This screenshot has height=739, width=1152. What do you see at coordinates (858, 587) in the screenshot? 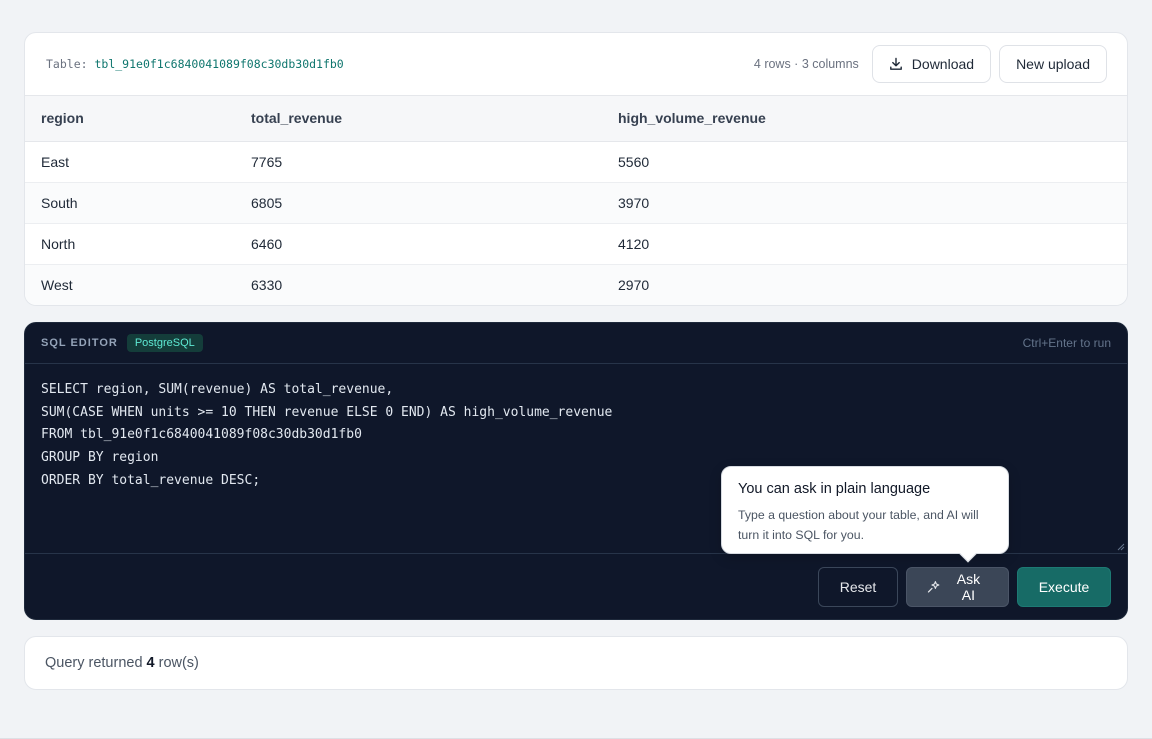
I see `reset-button: Reset` at bounding box center [858, 587].